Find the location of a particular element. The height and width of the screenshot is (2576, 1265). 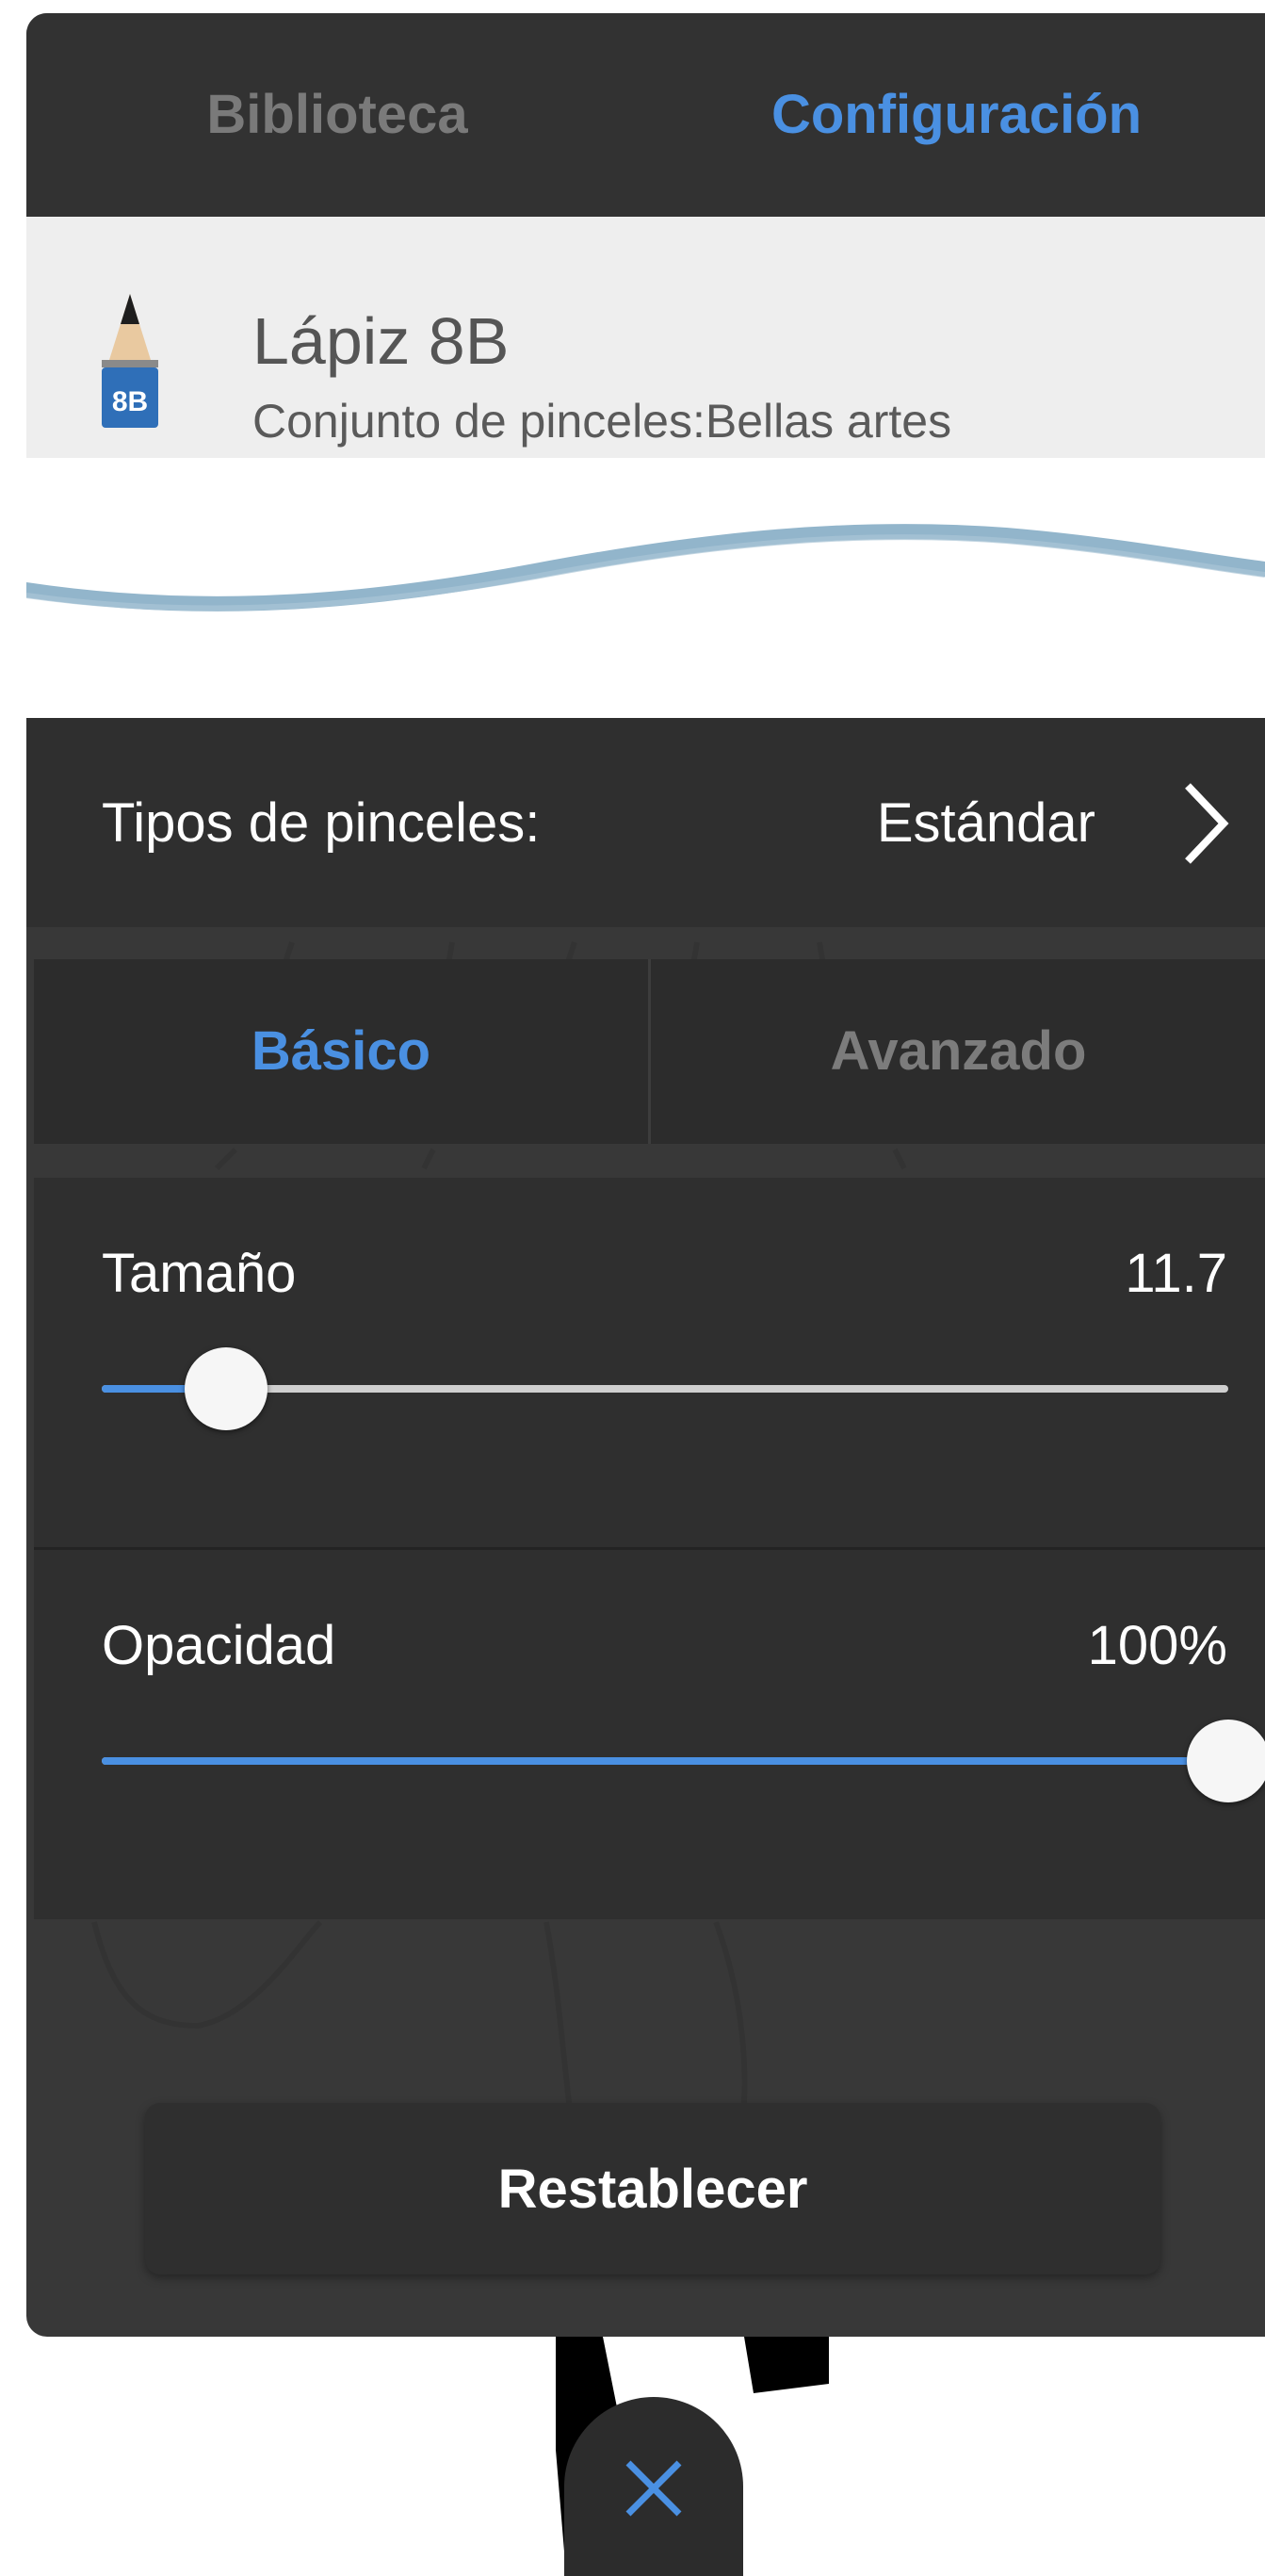

size-label: Tamaño is located at coordinates (200, 1273).